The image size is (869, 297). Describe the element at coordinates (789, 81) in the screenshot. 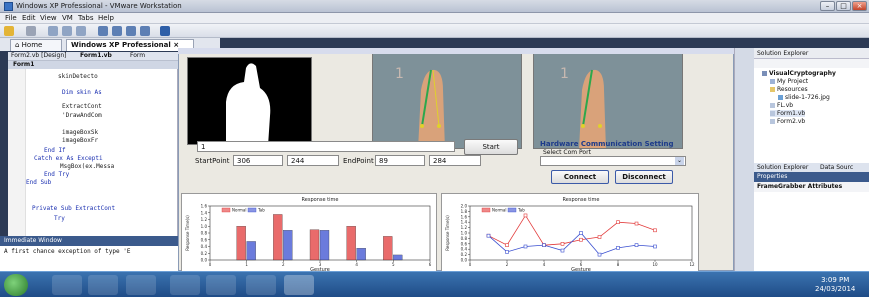

I see `tree-my-project: My Project` at that location.